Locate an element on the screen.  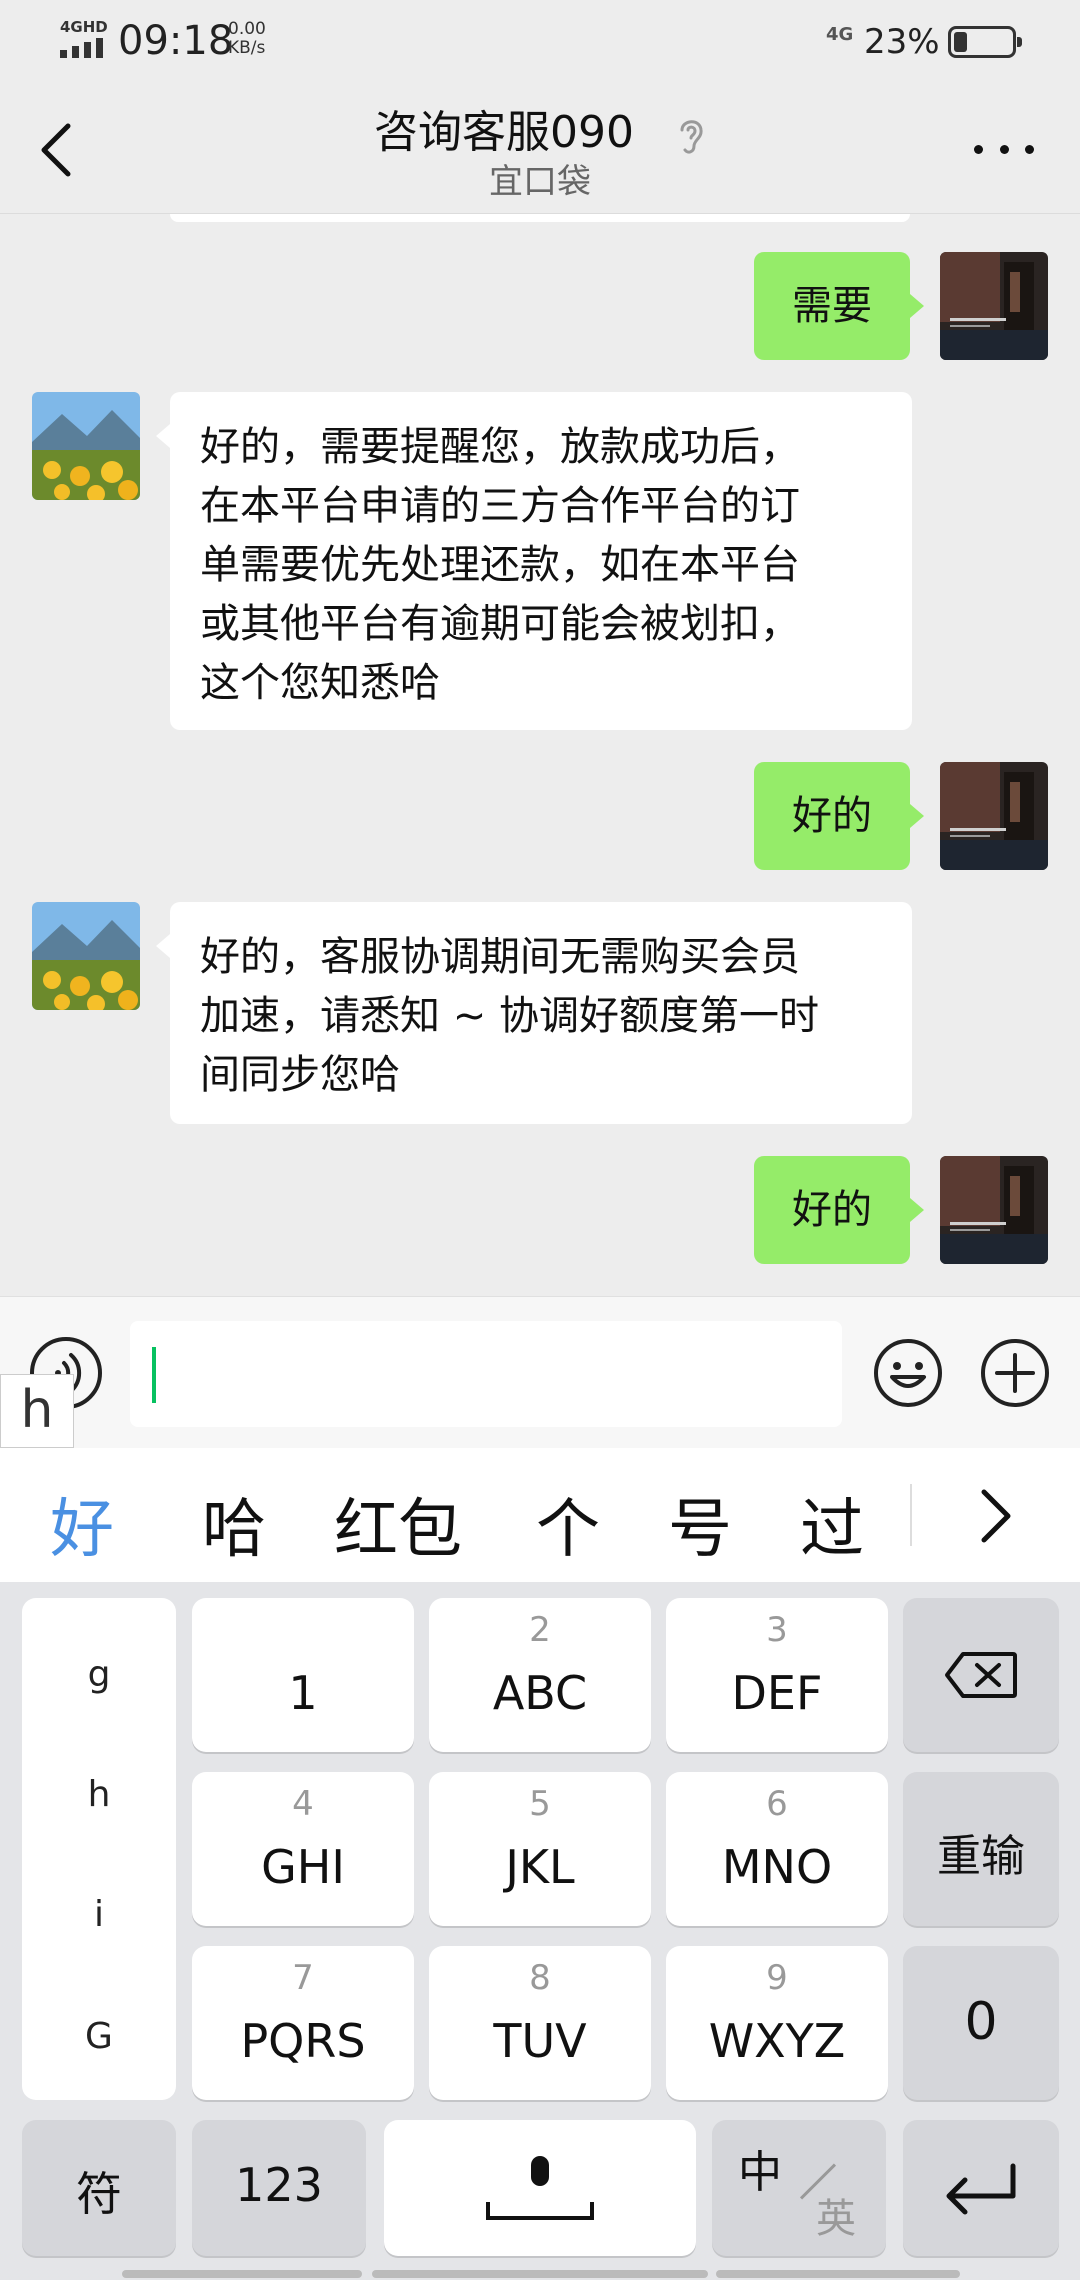
numeric-key: 123 is located at coordinates (279, 2188).